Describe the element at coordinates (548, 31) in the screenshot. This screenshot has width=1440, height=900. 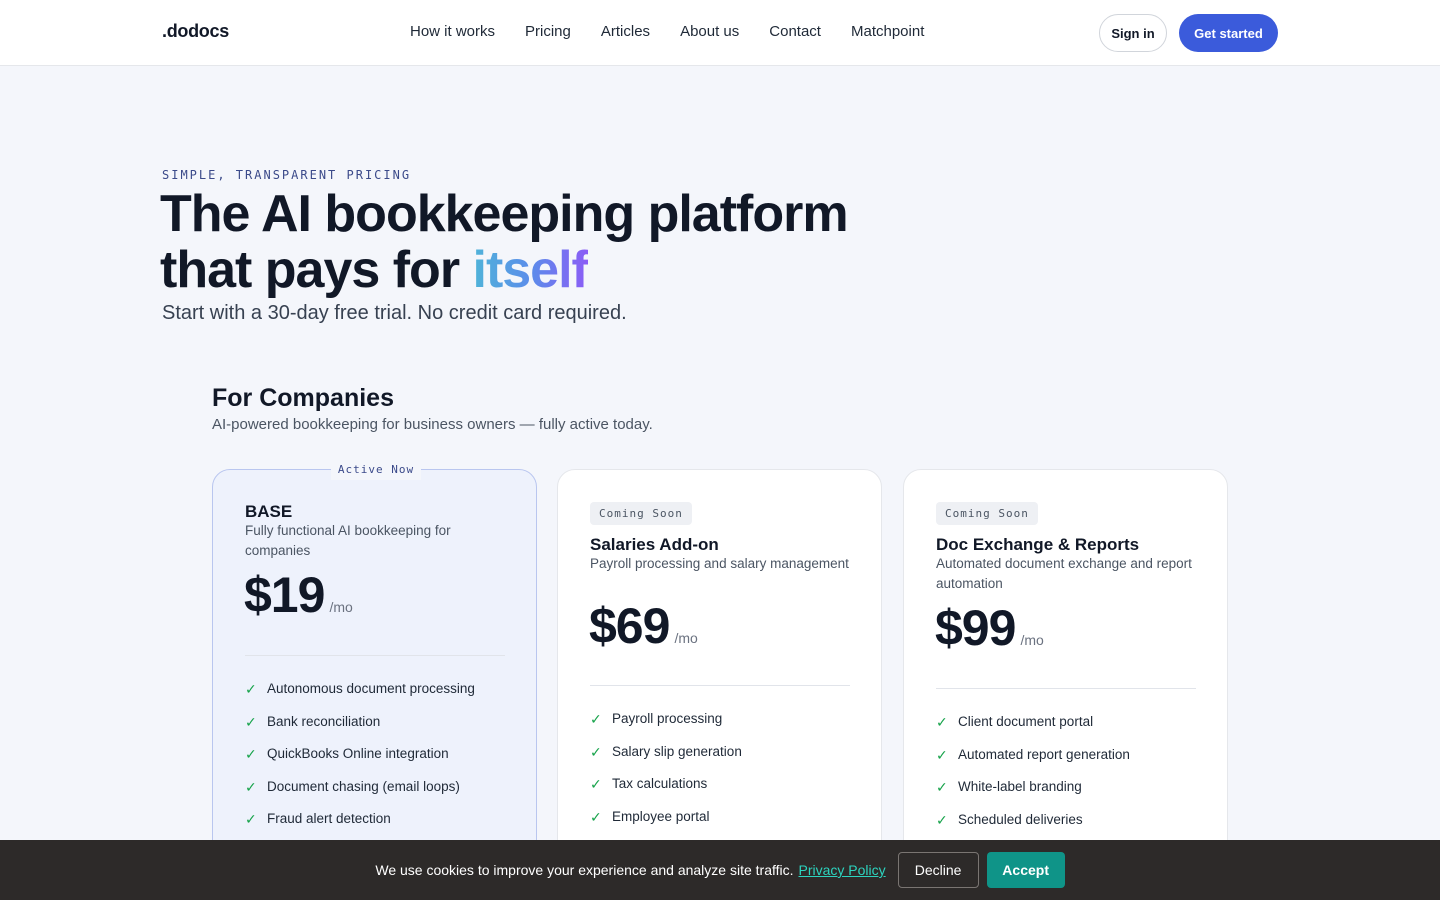
I see `nav-link-pricing: Pricing` at that location.